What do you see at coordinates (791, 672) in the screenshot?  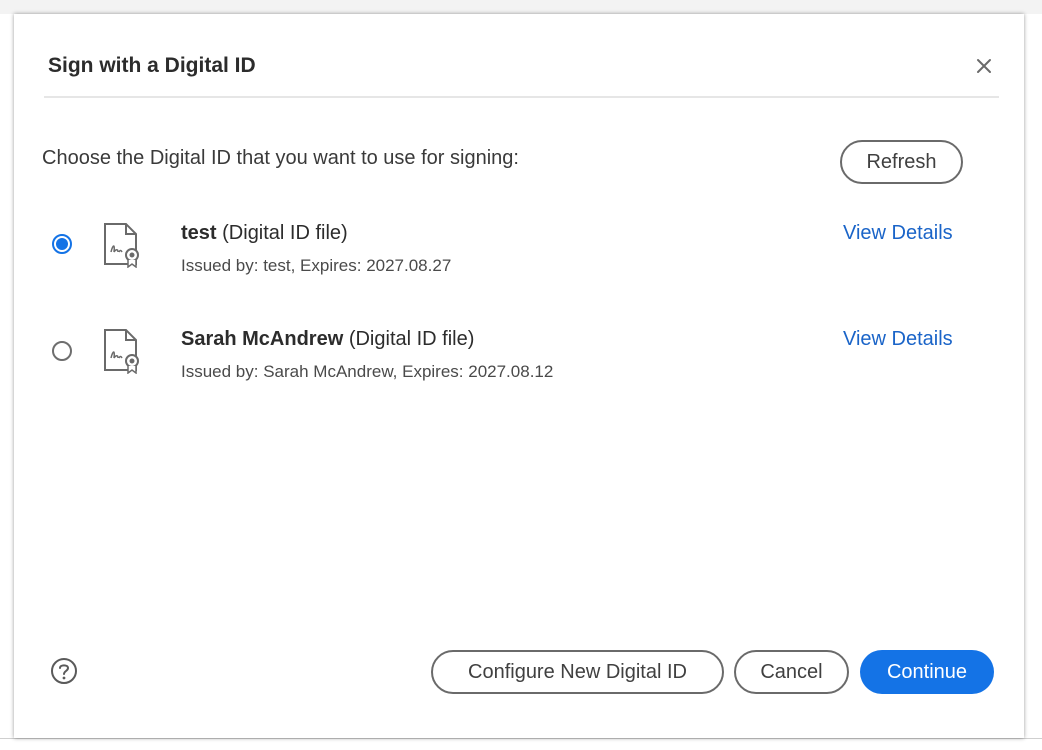 I see `cancel-button: Cancel` at bounding box center [791, 672].